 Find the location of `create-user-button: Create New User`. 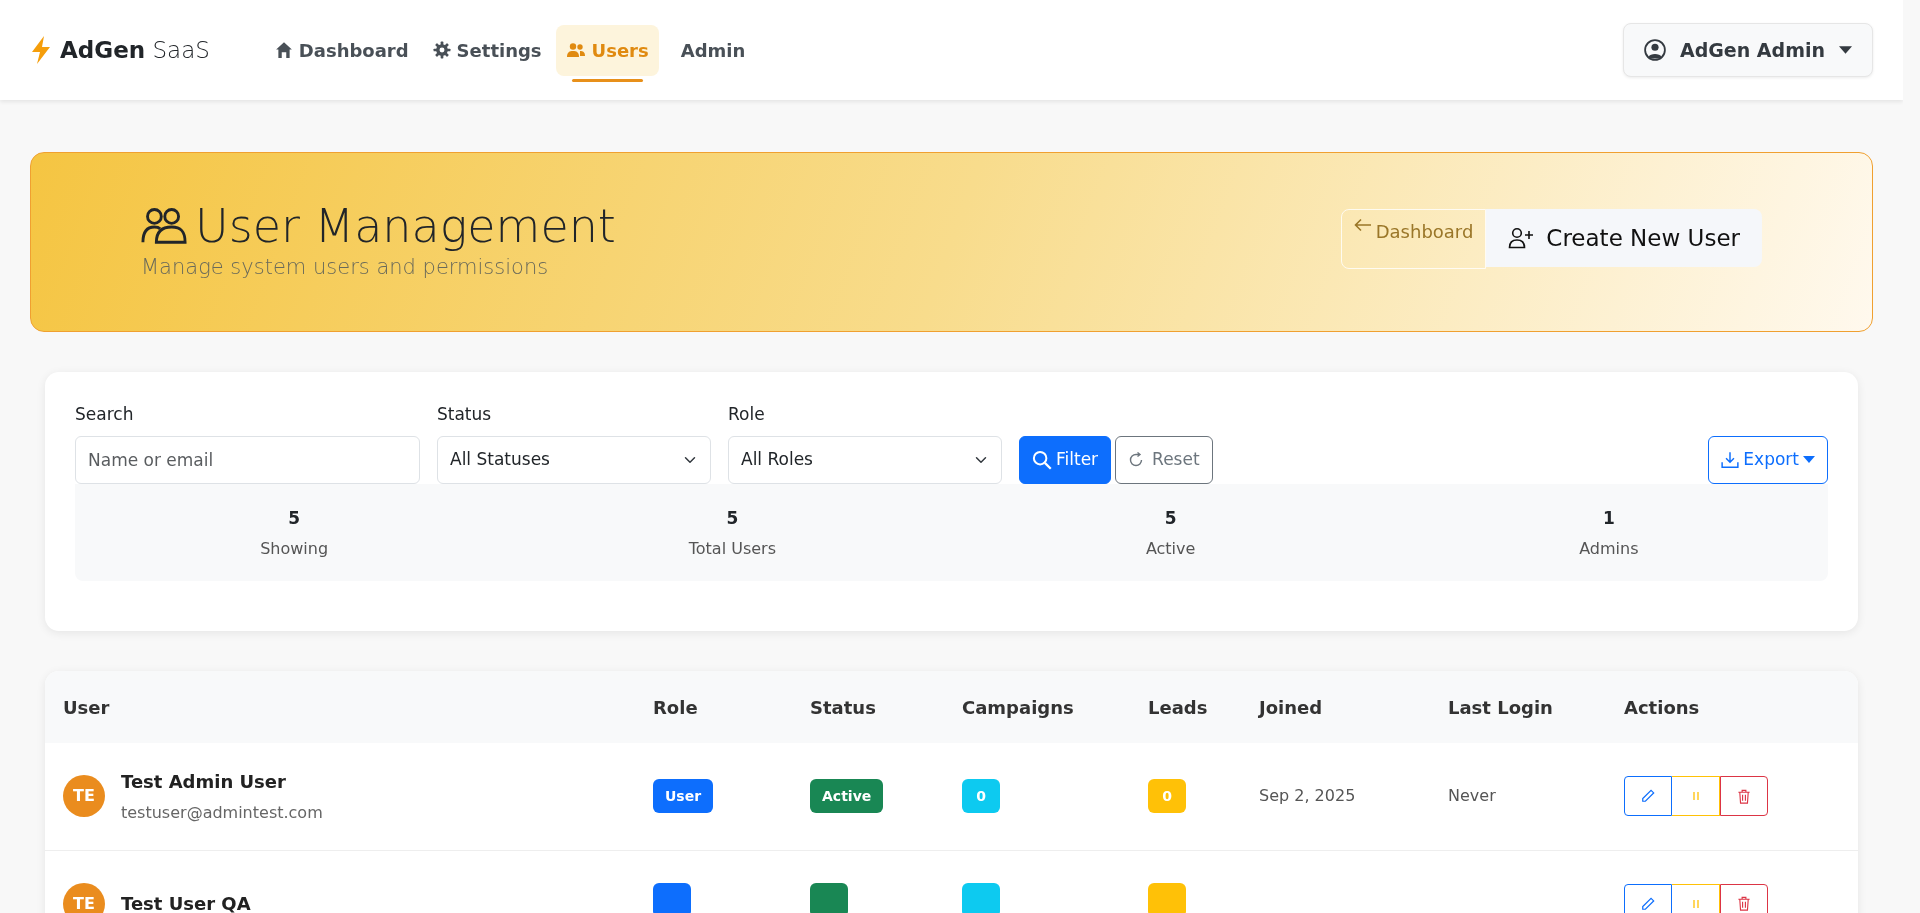

create-user-button: Create New User is located at coordinates (1624, 238).